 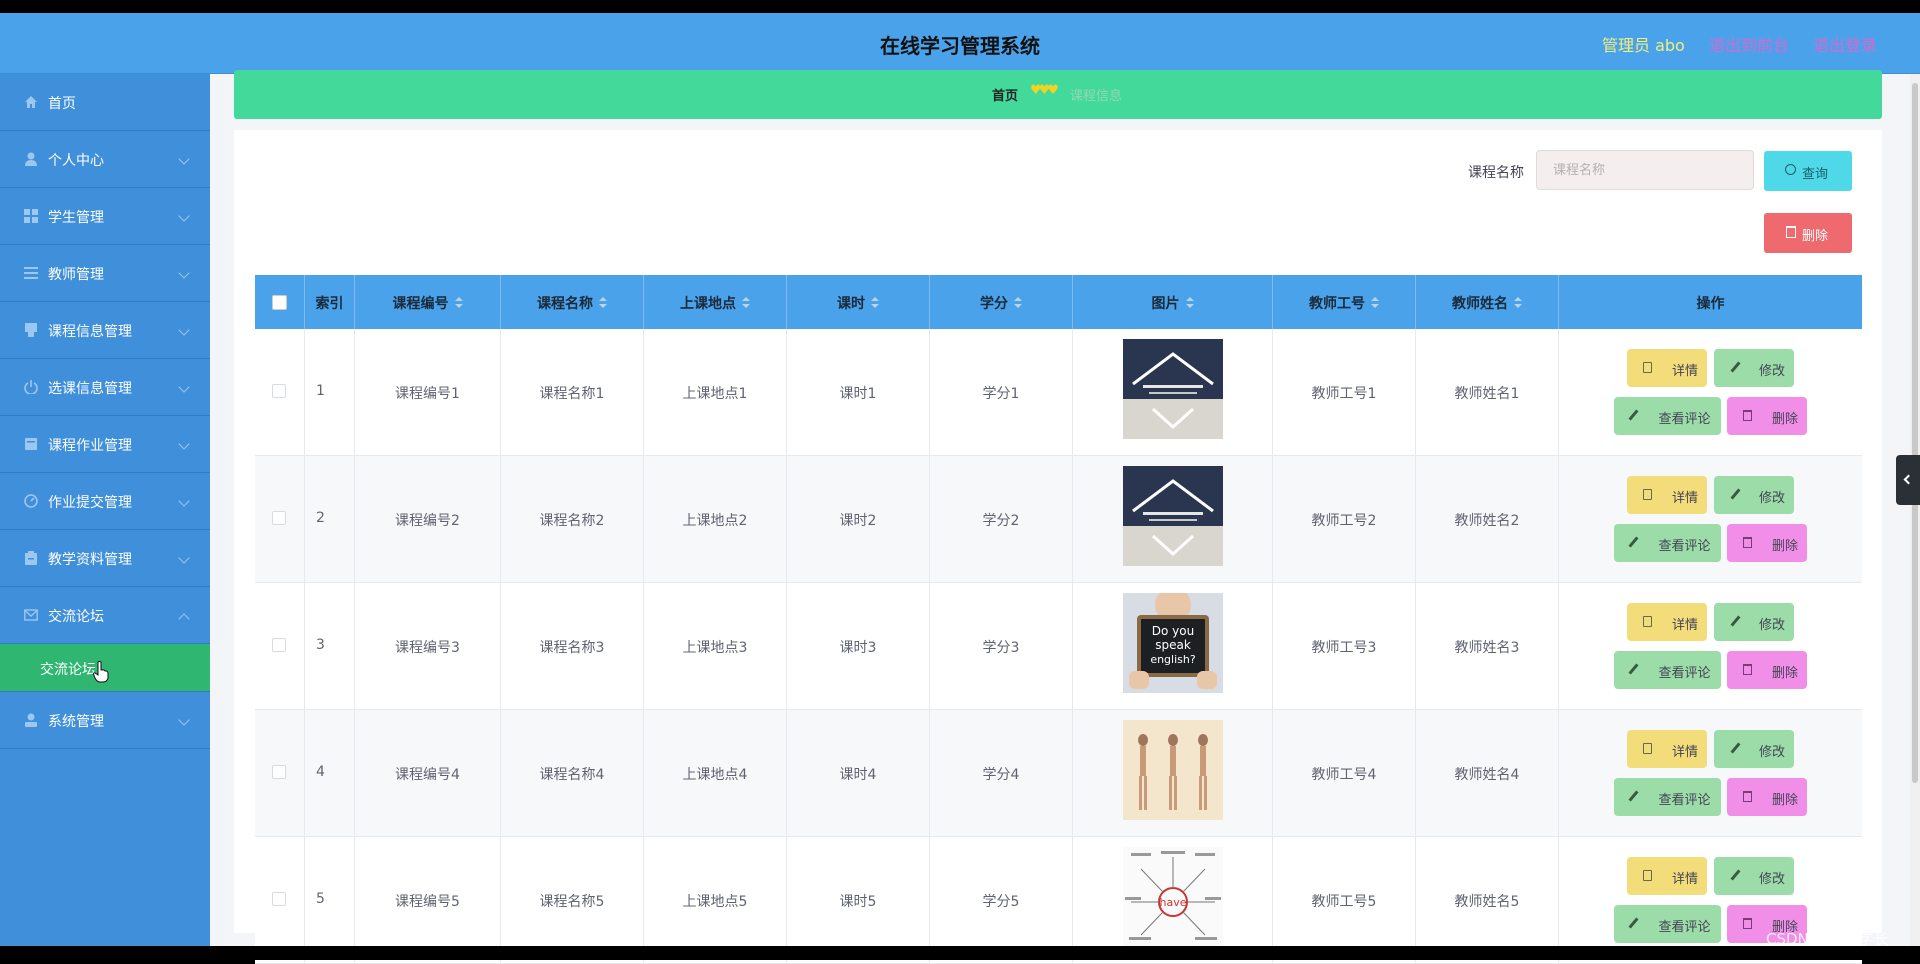 I want to click on sidebar-subitem-label: 交流论坛, so click(x=68, y=670).